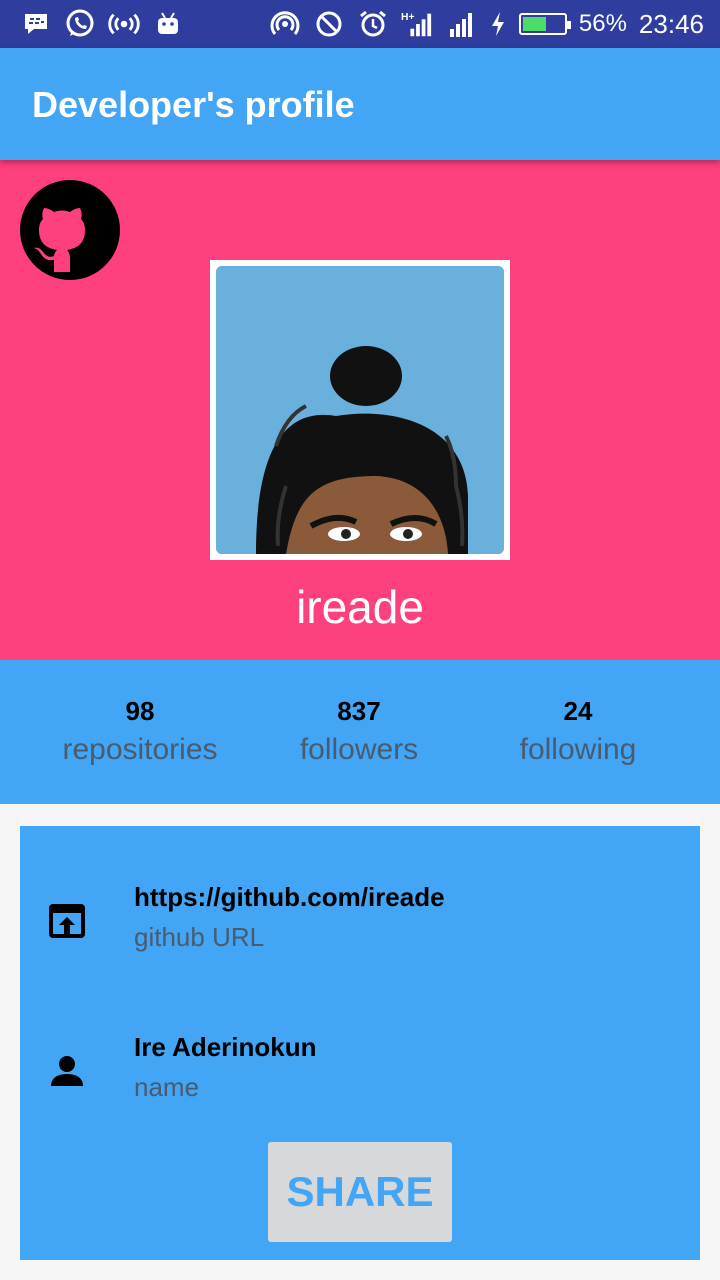  What do you see at coordinates (602, 23) in the screenshot?
I see `battery-percent: 56%` at bounding box center [602, 23].